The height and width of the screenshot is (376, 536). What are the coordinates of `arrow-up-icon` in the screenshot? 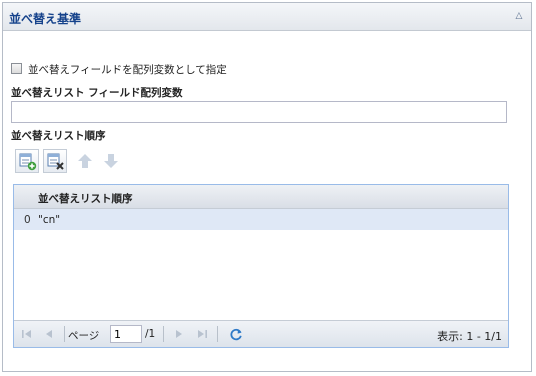 It's located at (85, 161).